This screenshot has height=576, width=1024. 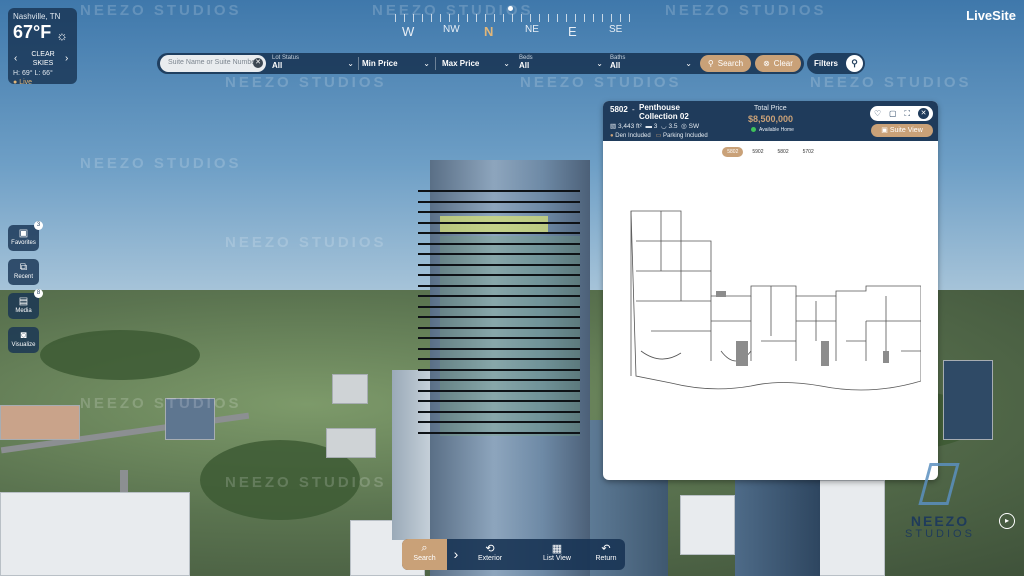 What do you see at coordinates (494, 224) in the screenshot?
I see `selected-floor-highlight` at bounding box center [494, 224].